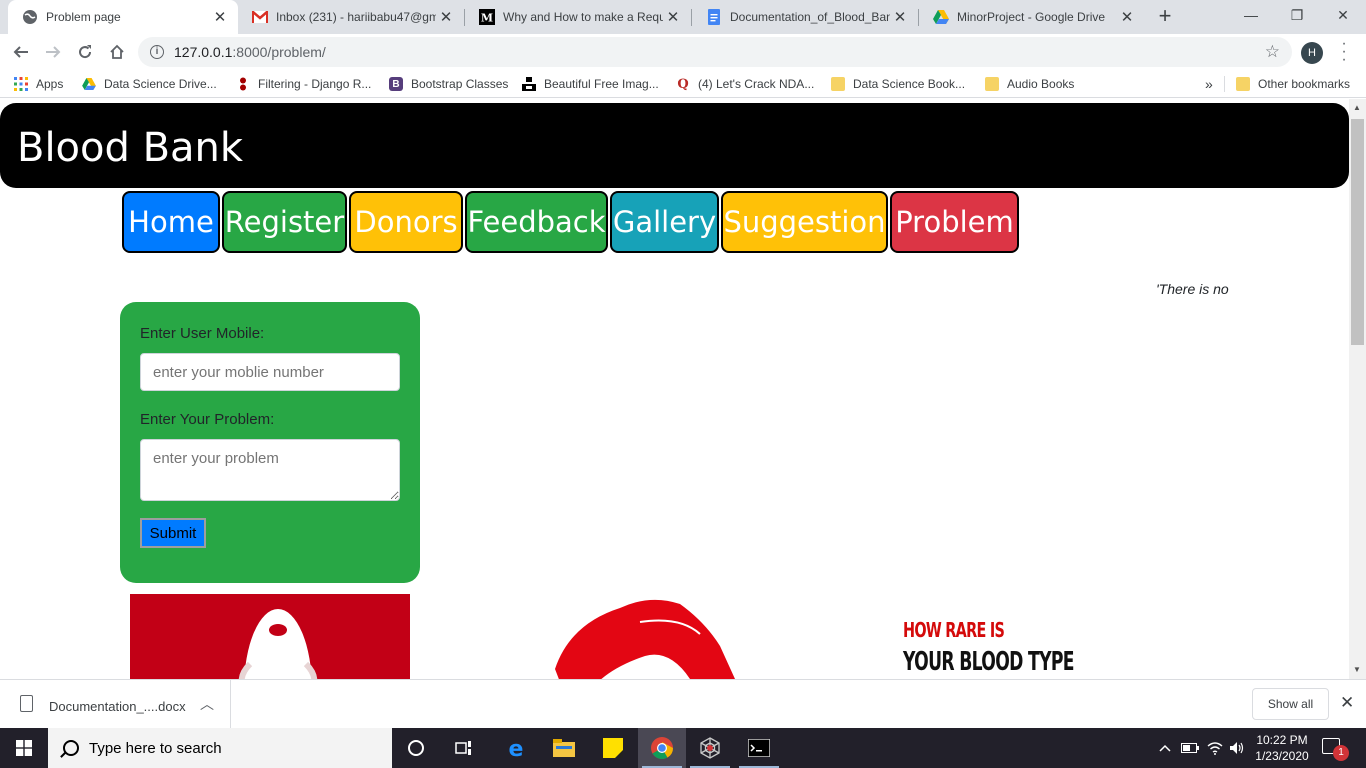 This screenshot has width=1366, height=768. What do you see at coordinates (130, 148) in the screenshot?
I see `site-brand: Blood Bank` at bounding box center [130, 148].